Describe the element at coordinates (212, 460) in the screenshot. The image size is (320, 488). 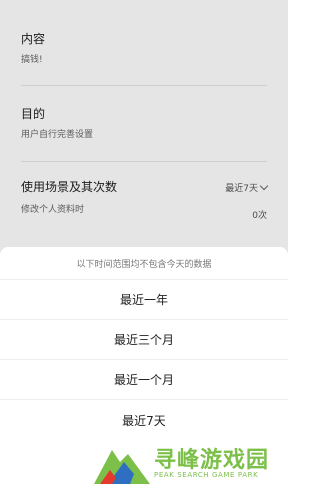
I see `watermark-title: 寻峰游戏园` at that location.